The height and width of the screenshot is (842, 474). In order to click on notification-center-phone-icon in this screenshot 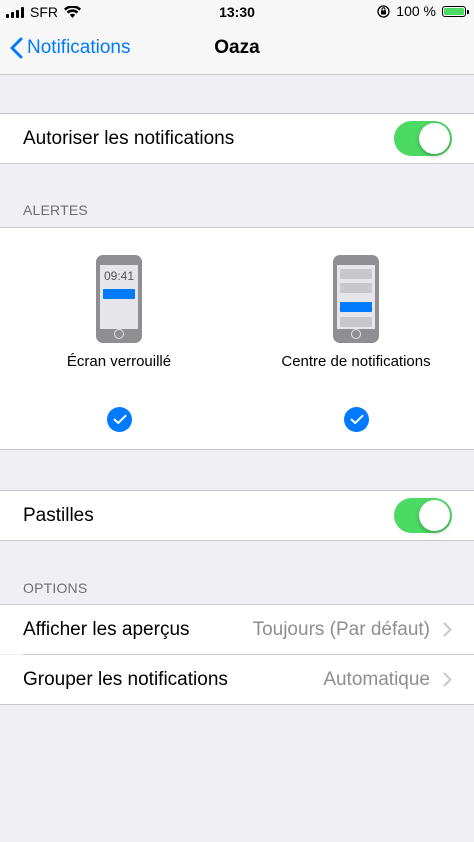, I will do `click(356, 299)`.